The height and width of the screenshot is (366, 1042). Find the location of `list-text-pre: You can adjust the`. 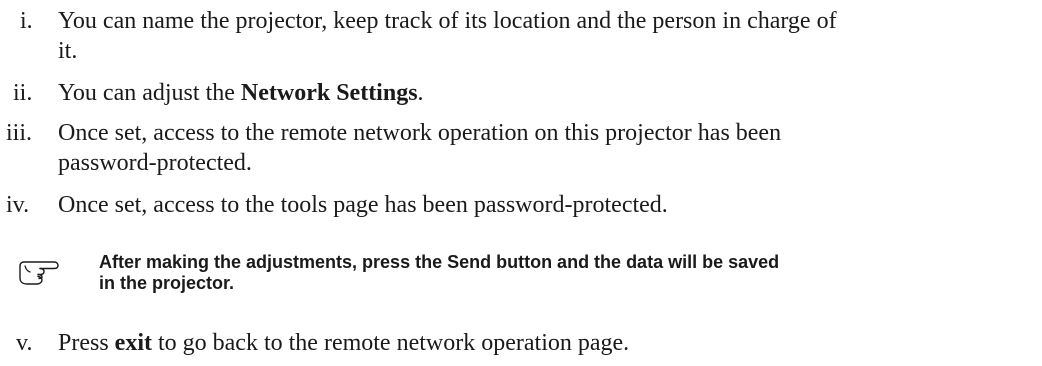

list-text-pre: You can adjust the is located at coordinates (149, 93).